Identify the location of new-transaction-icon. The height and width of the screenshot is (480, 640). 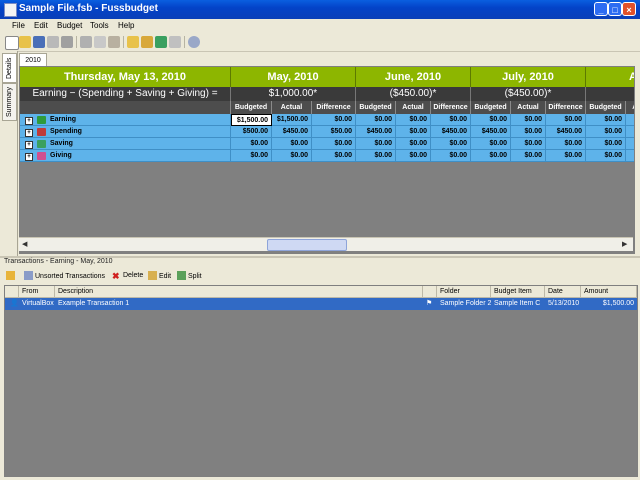
(161, 42).